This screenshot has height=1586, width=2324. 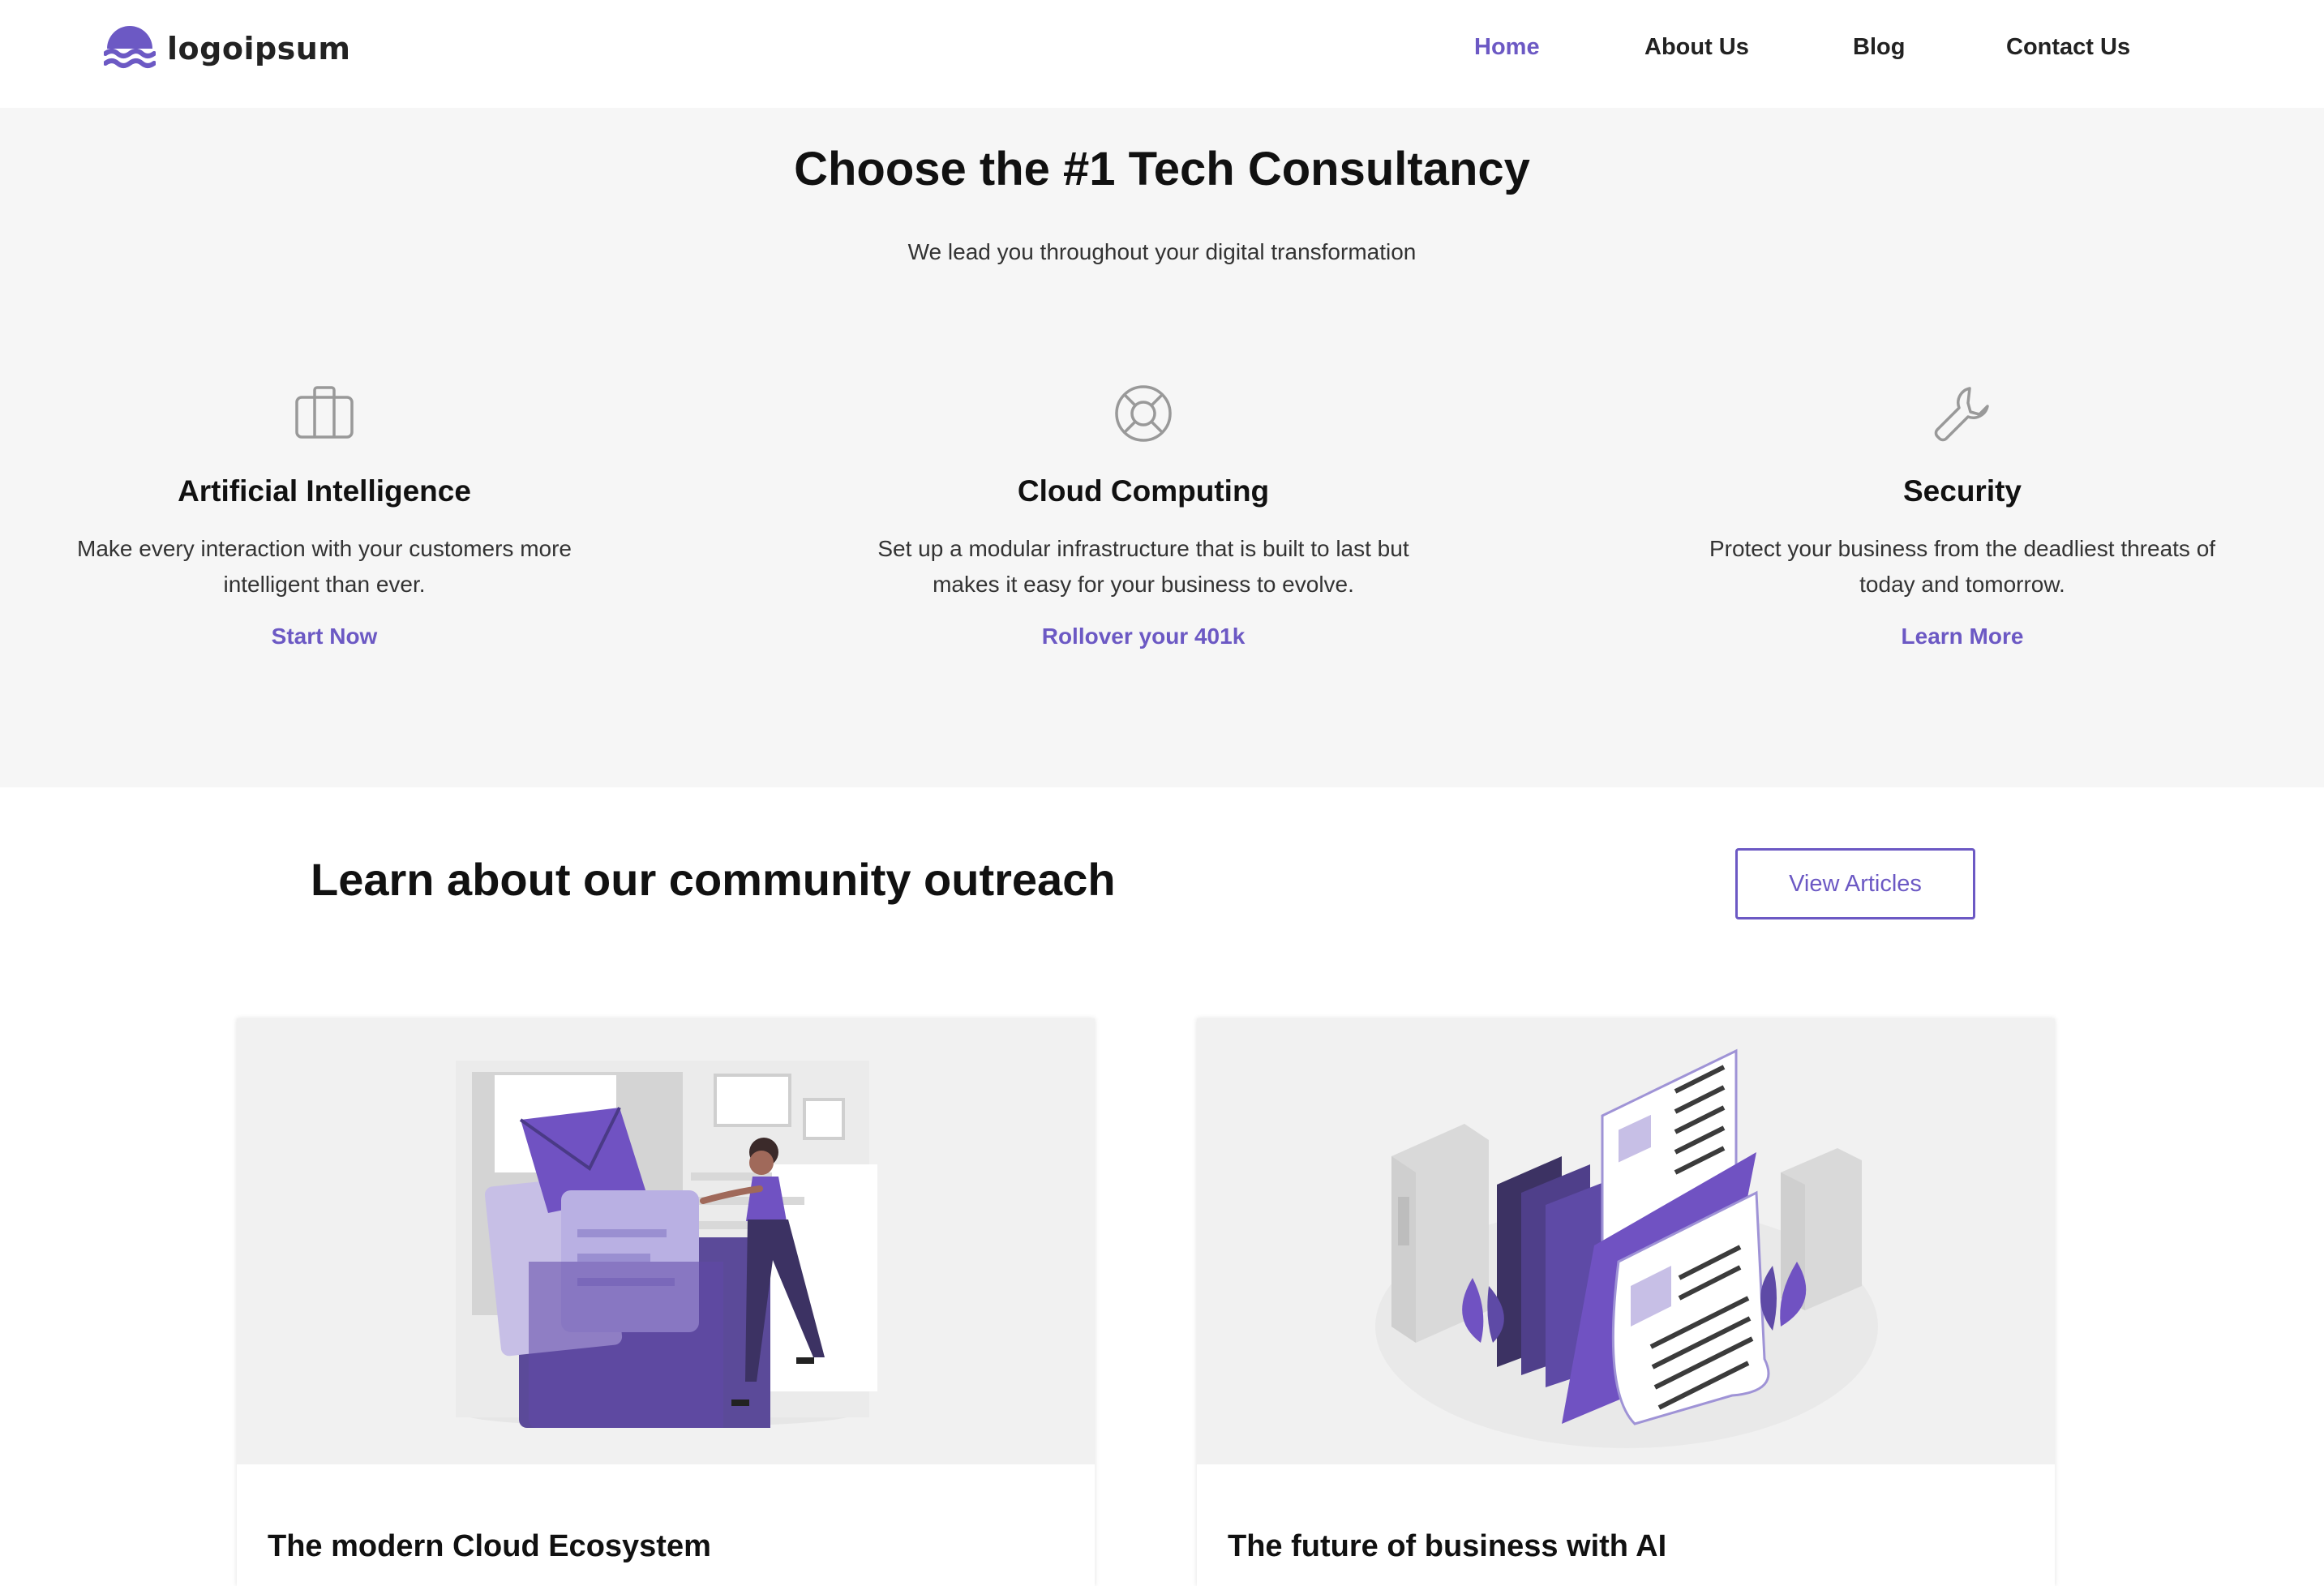 I want to click on service-title: Artificial Intelligence, so click(x=324, y=491).